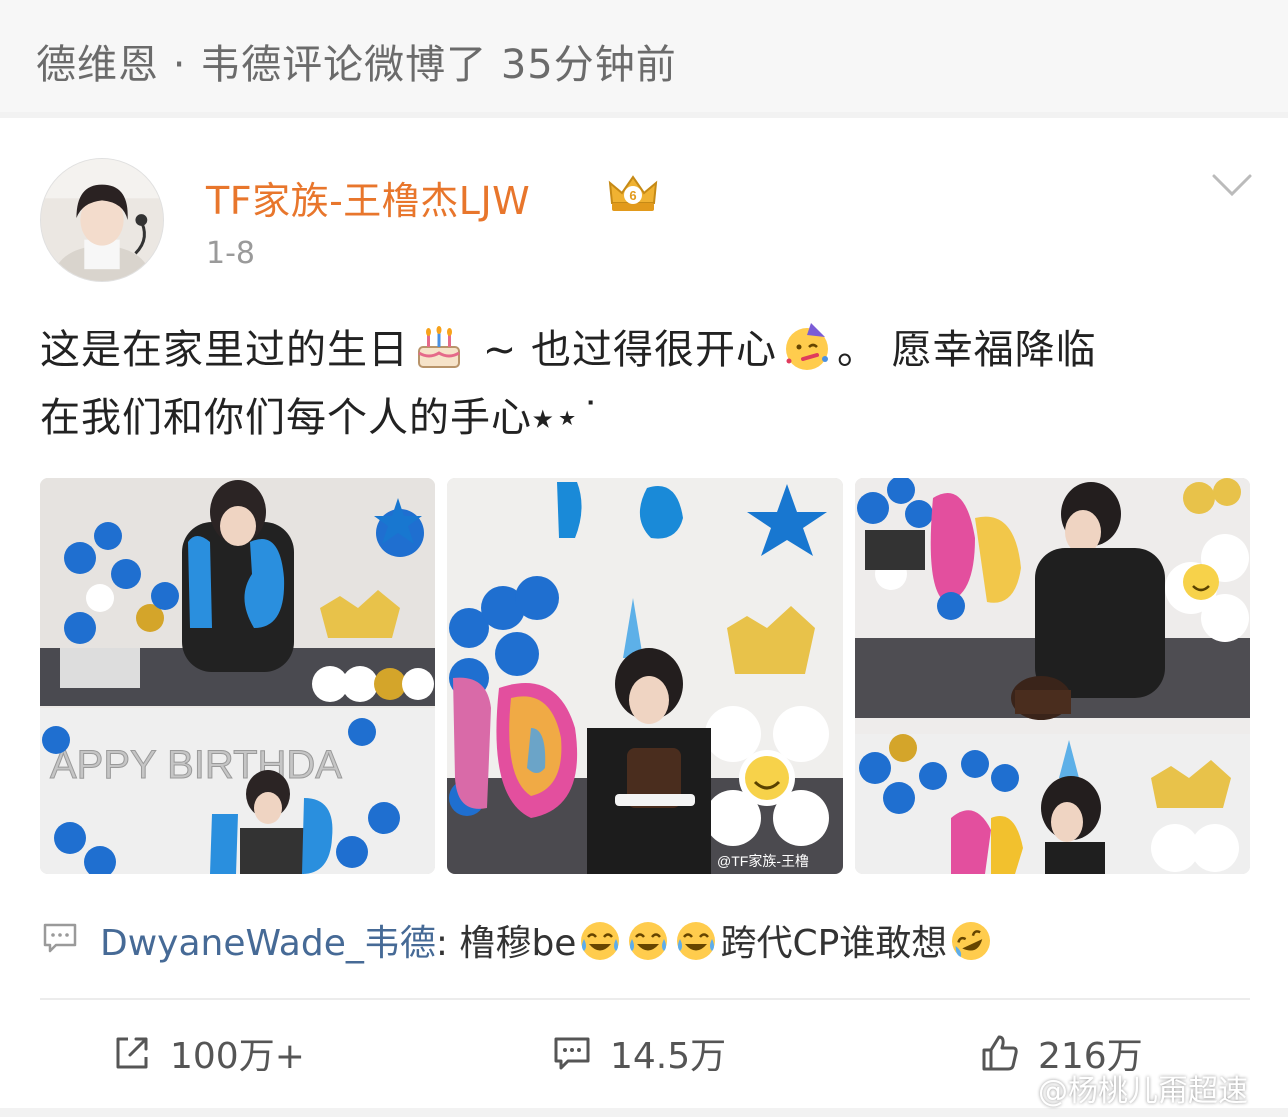 The image size is (1288, 1117). What do you see at coordinates (321, 418) in the screenshot?
I see `post-text-part-4: 在我们和你们每个人的手心⭑⋆˙` at bounding box center [321, 418].